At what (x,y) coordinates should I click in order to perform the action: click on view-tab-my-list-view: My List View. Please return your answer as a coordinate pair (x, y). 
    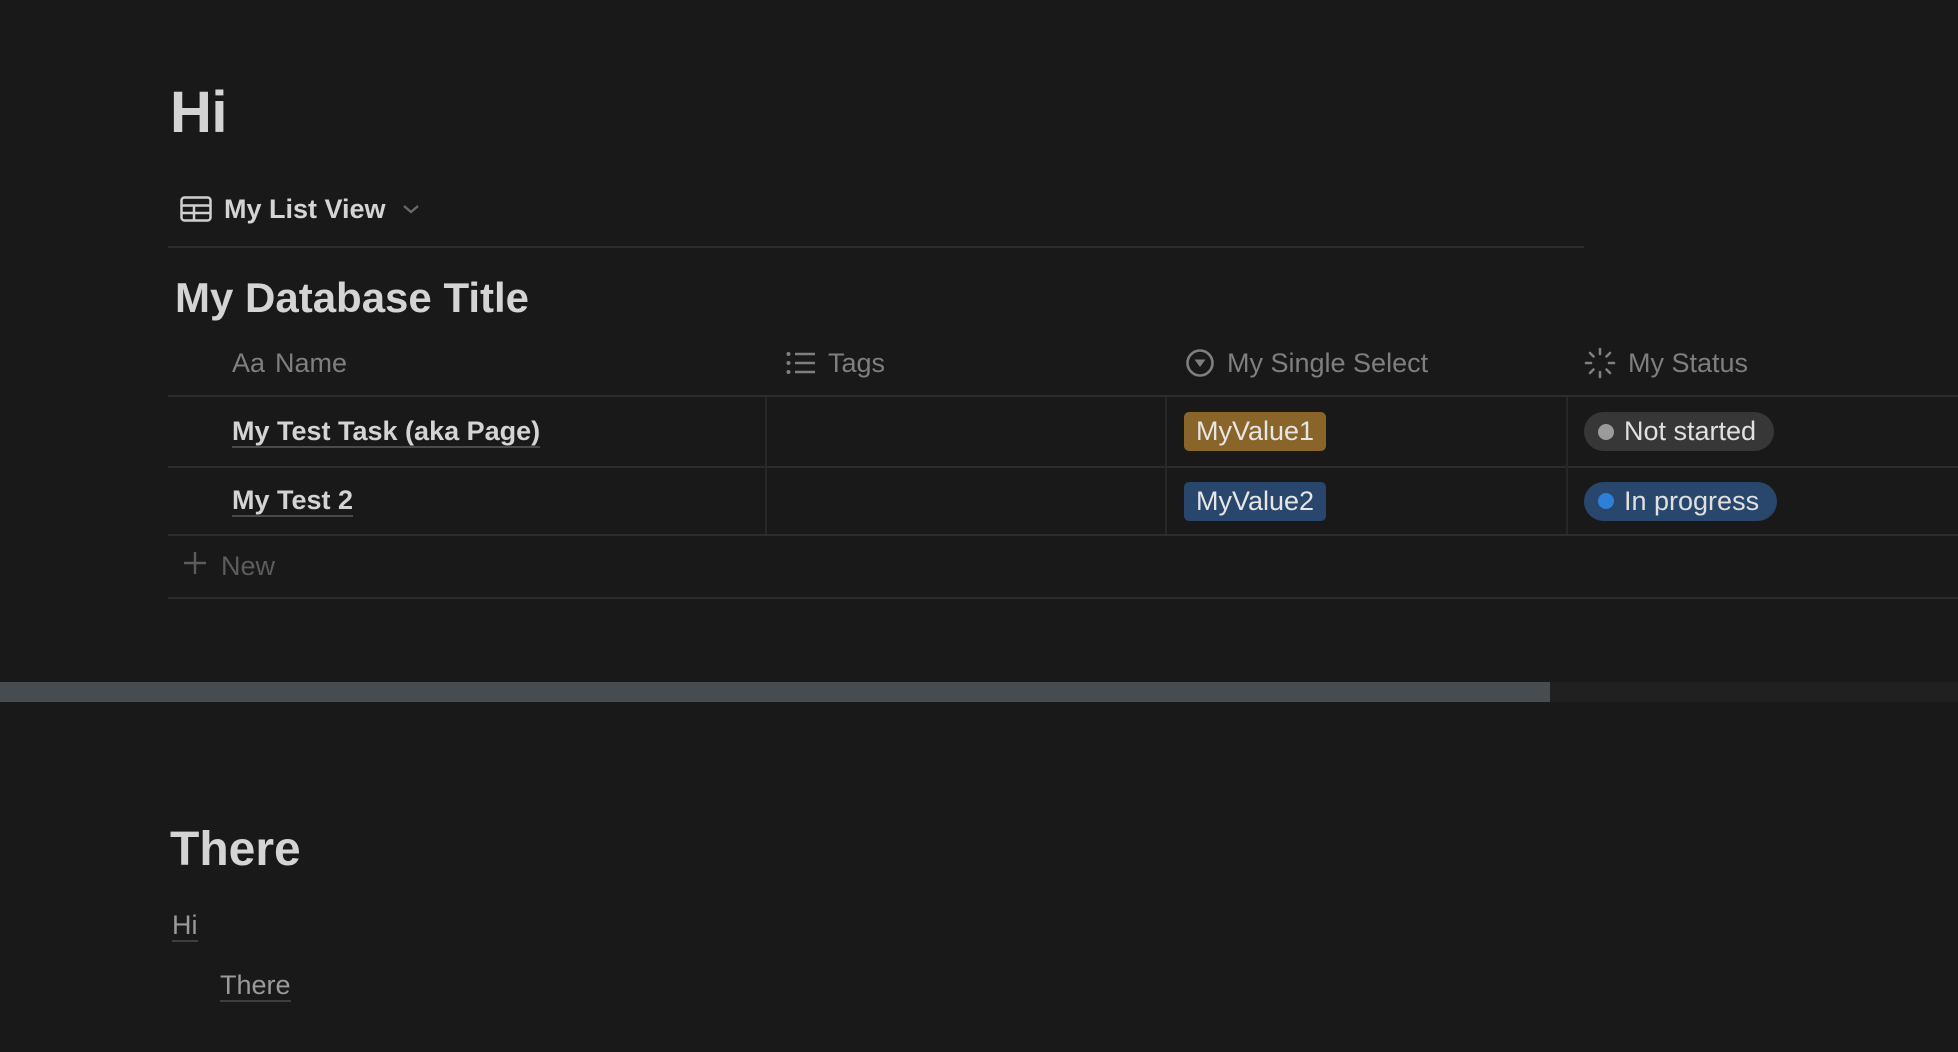
    Looking at the image, I should click on (300, 209).